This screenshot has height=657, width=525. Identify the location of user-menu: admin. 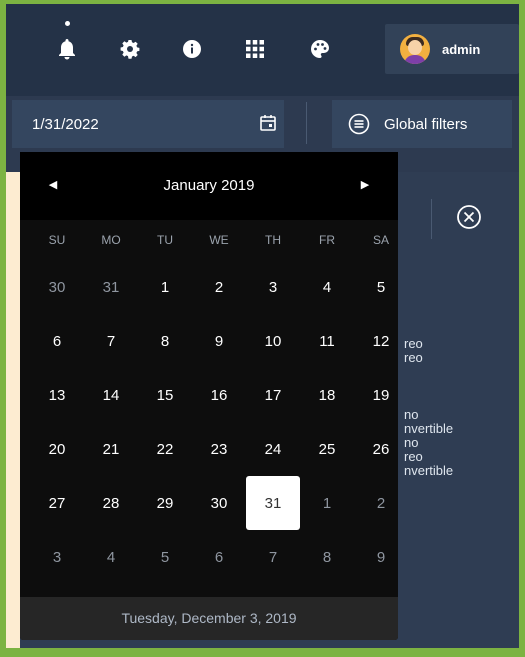
(452, 49).